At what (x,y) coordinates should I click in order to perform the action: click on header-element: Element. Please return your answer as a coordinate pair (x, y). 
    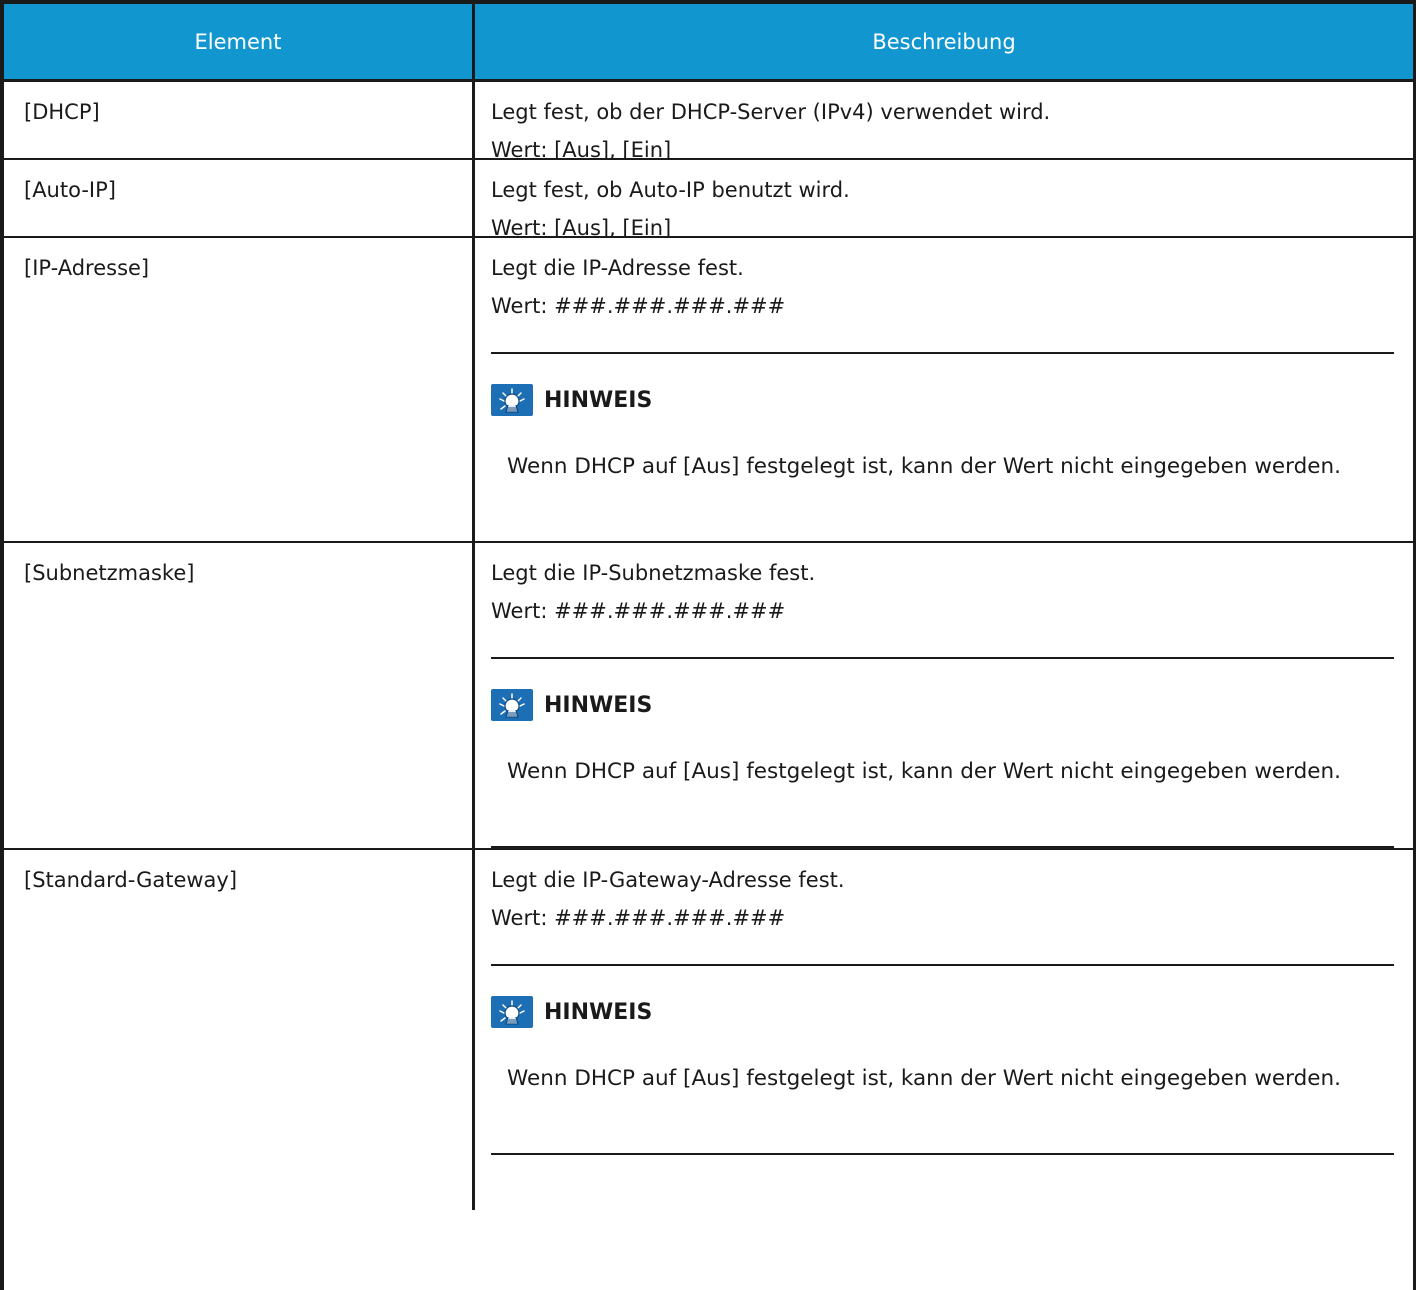
    Looking at the image, I should click on (239, 41).